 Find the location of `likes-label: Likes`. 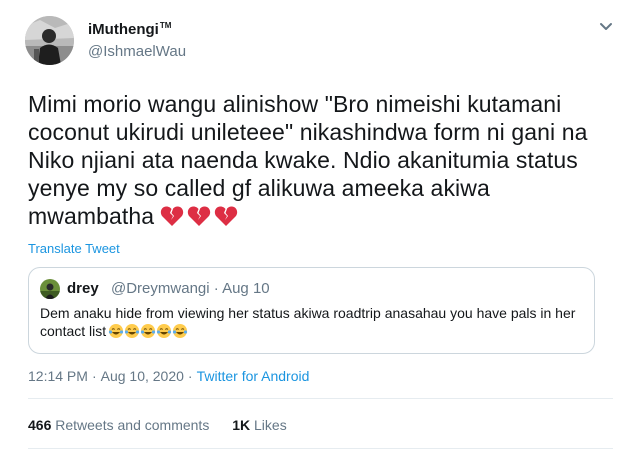

likes-label: Likes is located at coordinates (270, 425).